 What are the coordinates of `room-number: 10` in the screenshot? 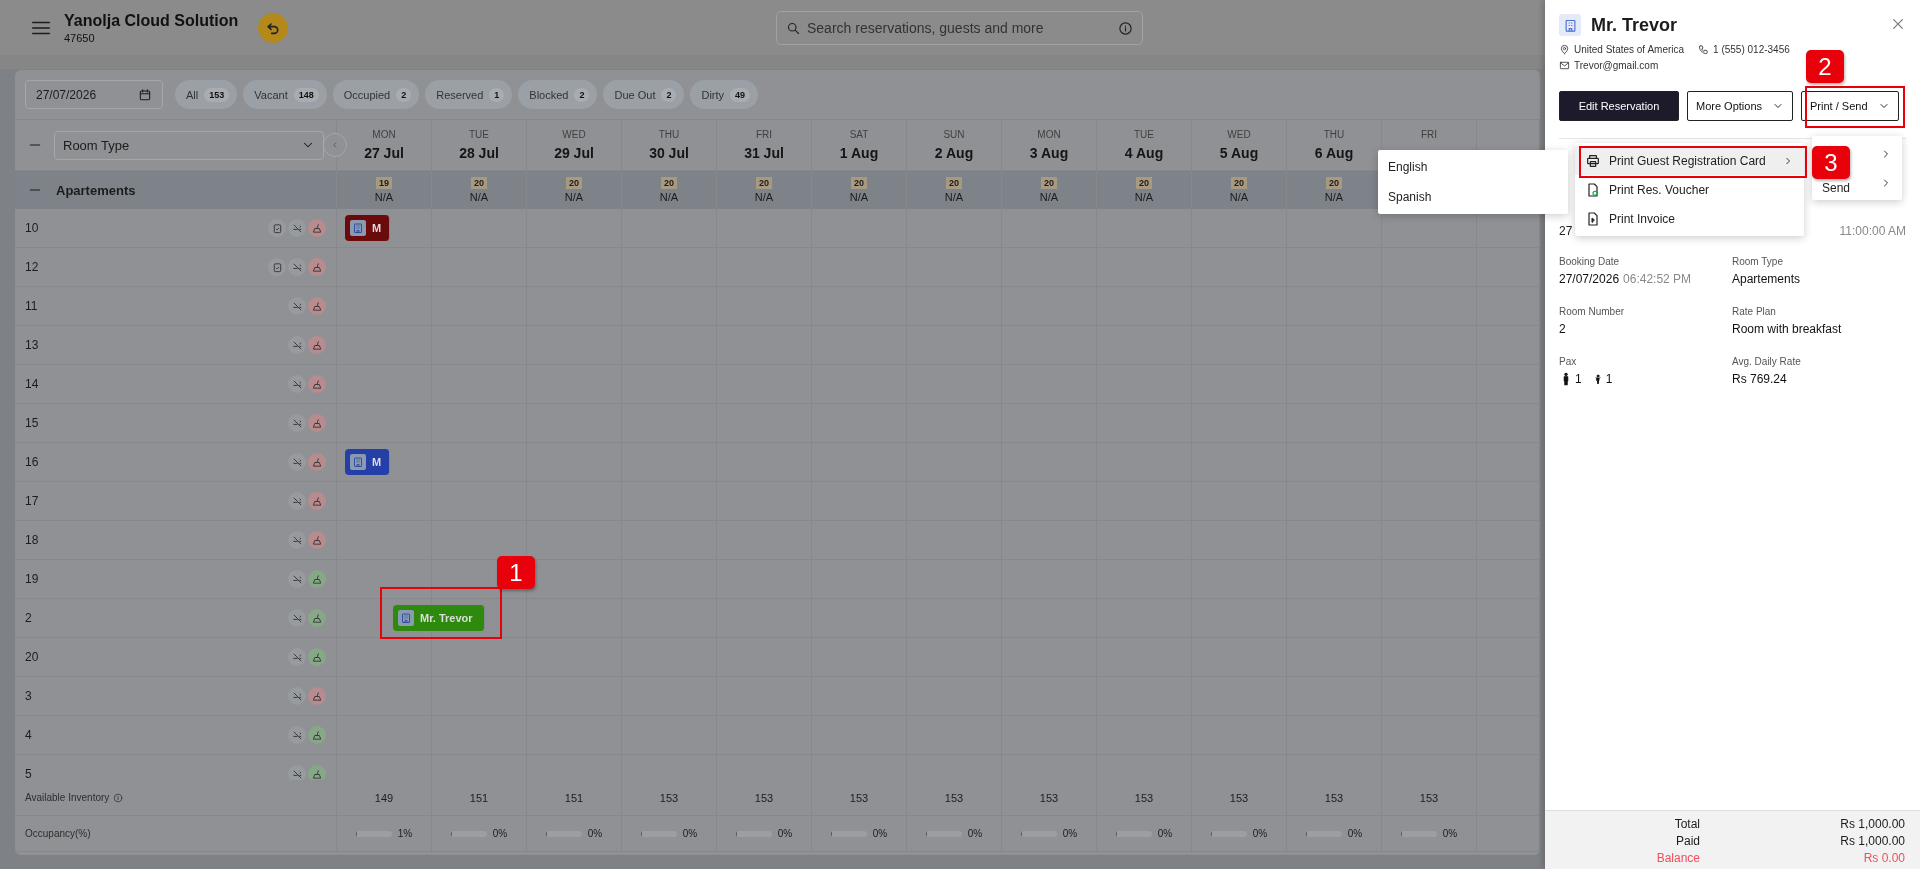 It's located at (32, 228).